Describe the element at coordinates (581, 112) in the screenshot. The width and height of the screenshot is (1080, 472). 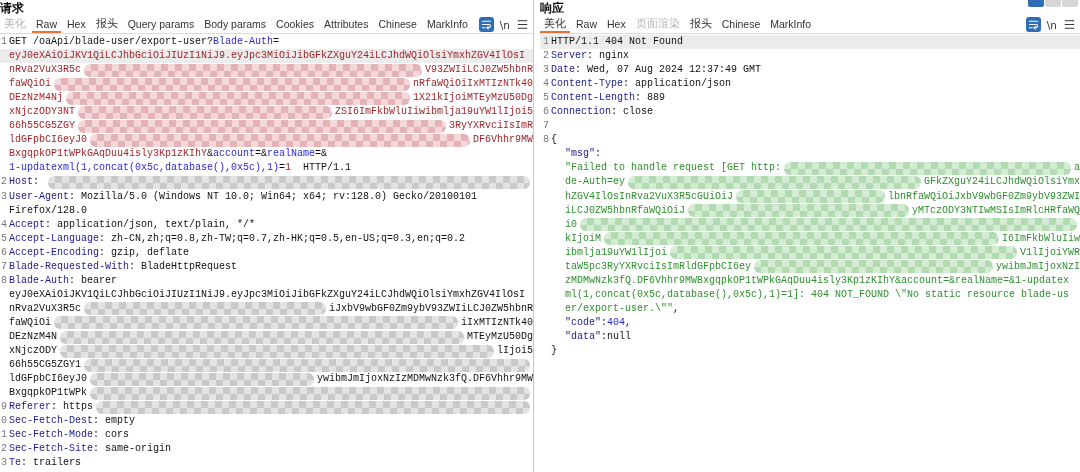
I see `header-name: Connection` at that location.